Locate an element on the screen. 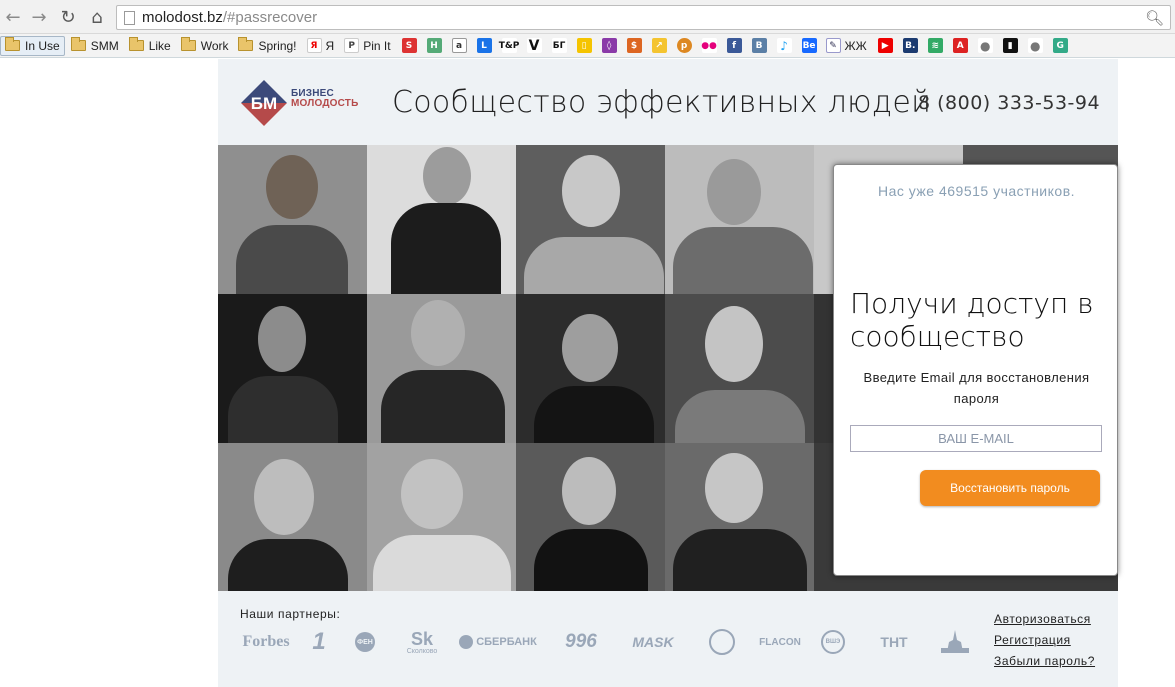 Image resolution: width=1175 pixels, height=687 pixels. bookmark-folder-like: Like is located at coordinates (150, 46).